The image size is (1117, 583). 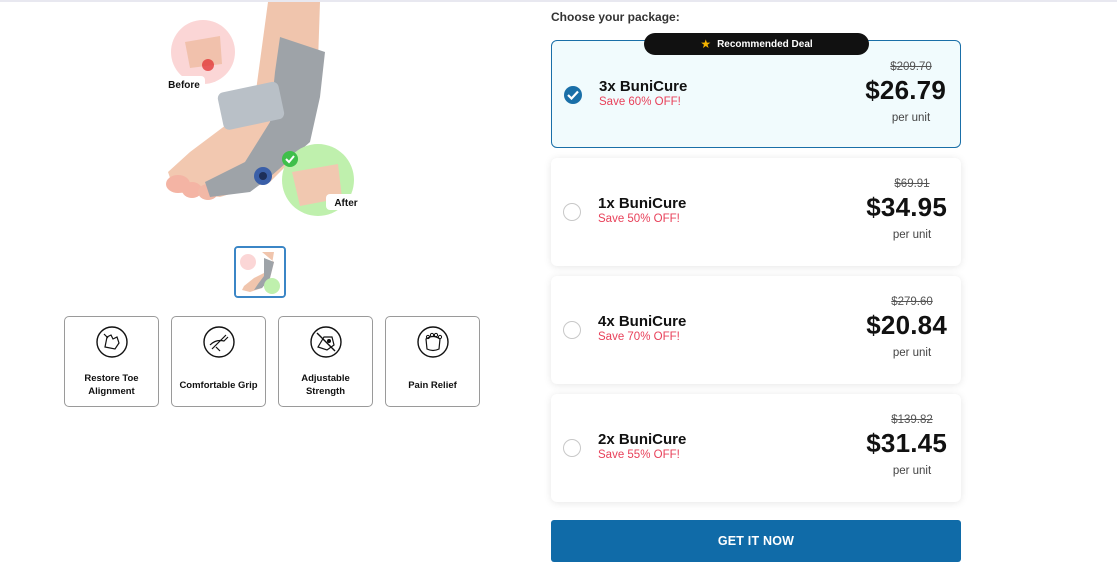 What do you see at coordinates (765, 44) in the screenshot?
I see `recommended-label: Recommended Deal` at bounding box center [765, 44].